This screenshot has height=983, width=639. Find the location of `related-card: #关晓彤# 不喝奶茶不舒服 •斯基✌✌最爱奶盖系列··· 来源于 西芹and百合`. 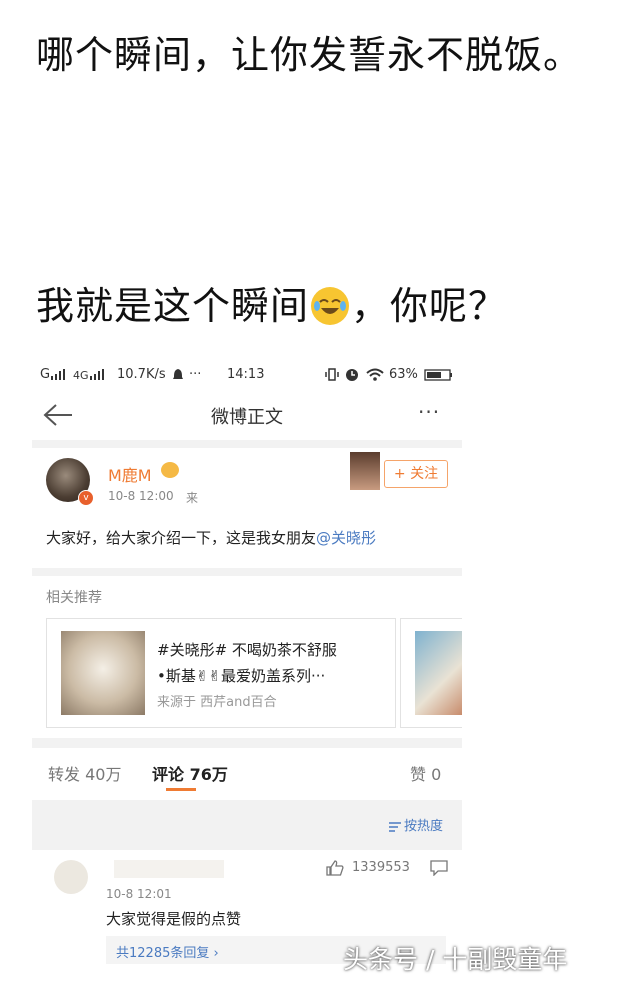

related-card: #关晓彤# 不喝奶茶不舒服 •斯基✌✌最爱奶盖系列··· 来源于 西芹and百合 is located at coordinates (221, 673).